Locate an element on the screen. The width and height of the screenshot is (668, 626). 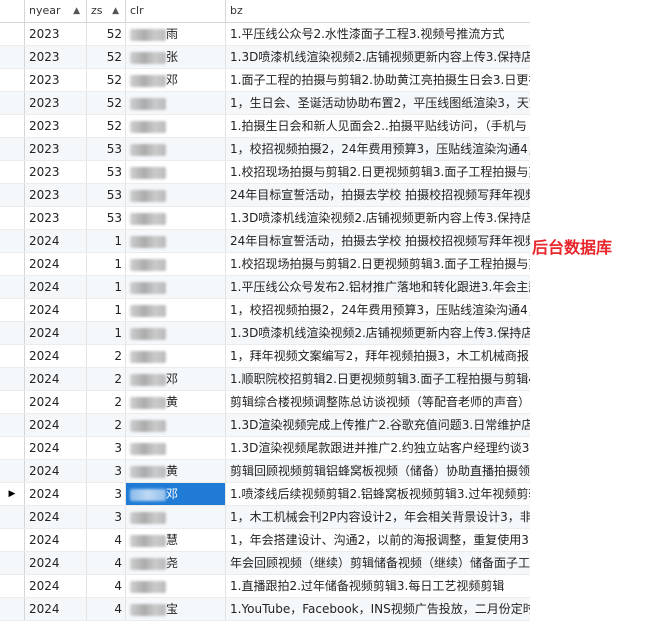
table-row: 2024 4 慧 1，年会搭建设计、沟通2，以前的海报调整，重复使用3， is located at coordinates (265, 540).